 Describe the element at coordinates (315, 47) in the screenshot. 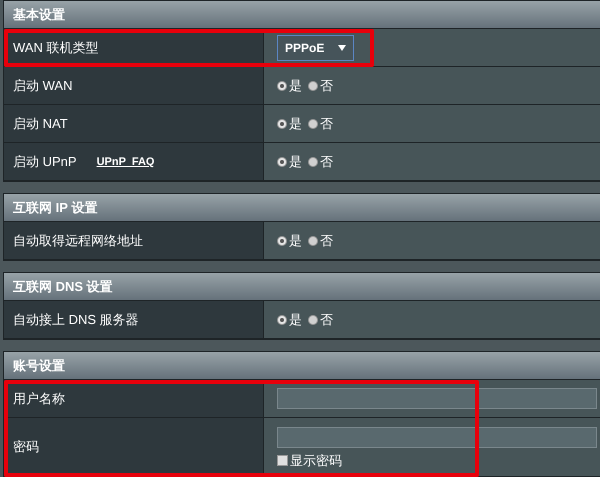

I see `connection-type-dropdown: PPPoE` at that location.